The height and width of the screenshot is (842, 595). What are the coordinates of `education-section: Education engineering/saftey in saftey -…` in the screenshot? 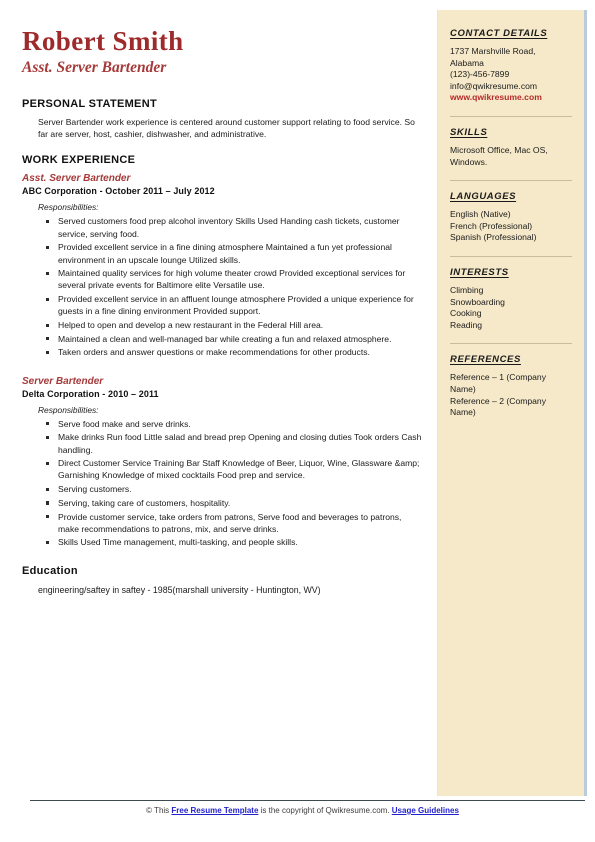 It's located at (222, 581).